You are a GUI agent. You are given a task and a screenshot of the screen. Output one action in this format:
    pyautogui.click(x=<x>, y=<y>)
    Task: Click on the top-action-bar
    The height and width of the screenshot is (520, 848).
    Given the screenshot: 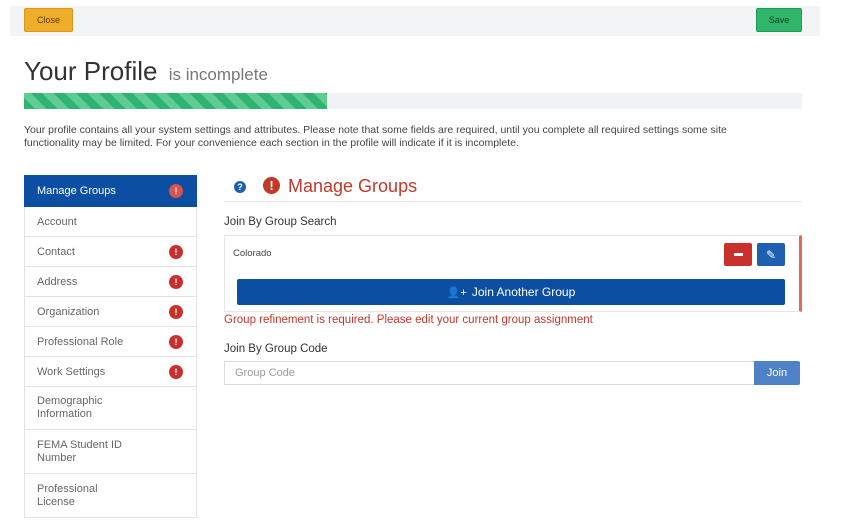 What is the action you would take?
    pyautogui.click(x=415, y=21)
    